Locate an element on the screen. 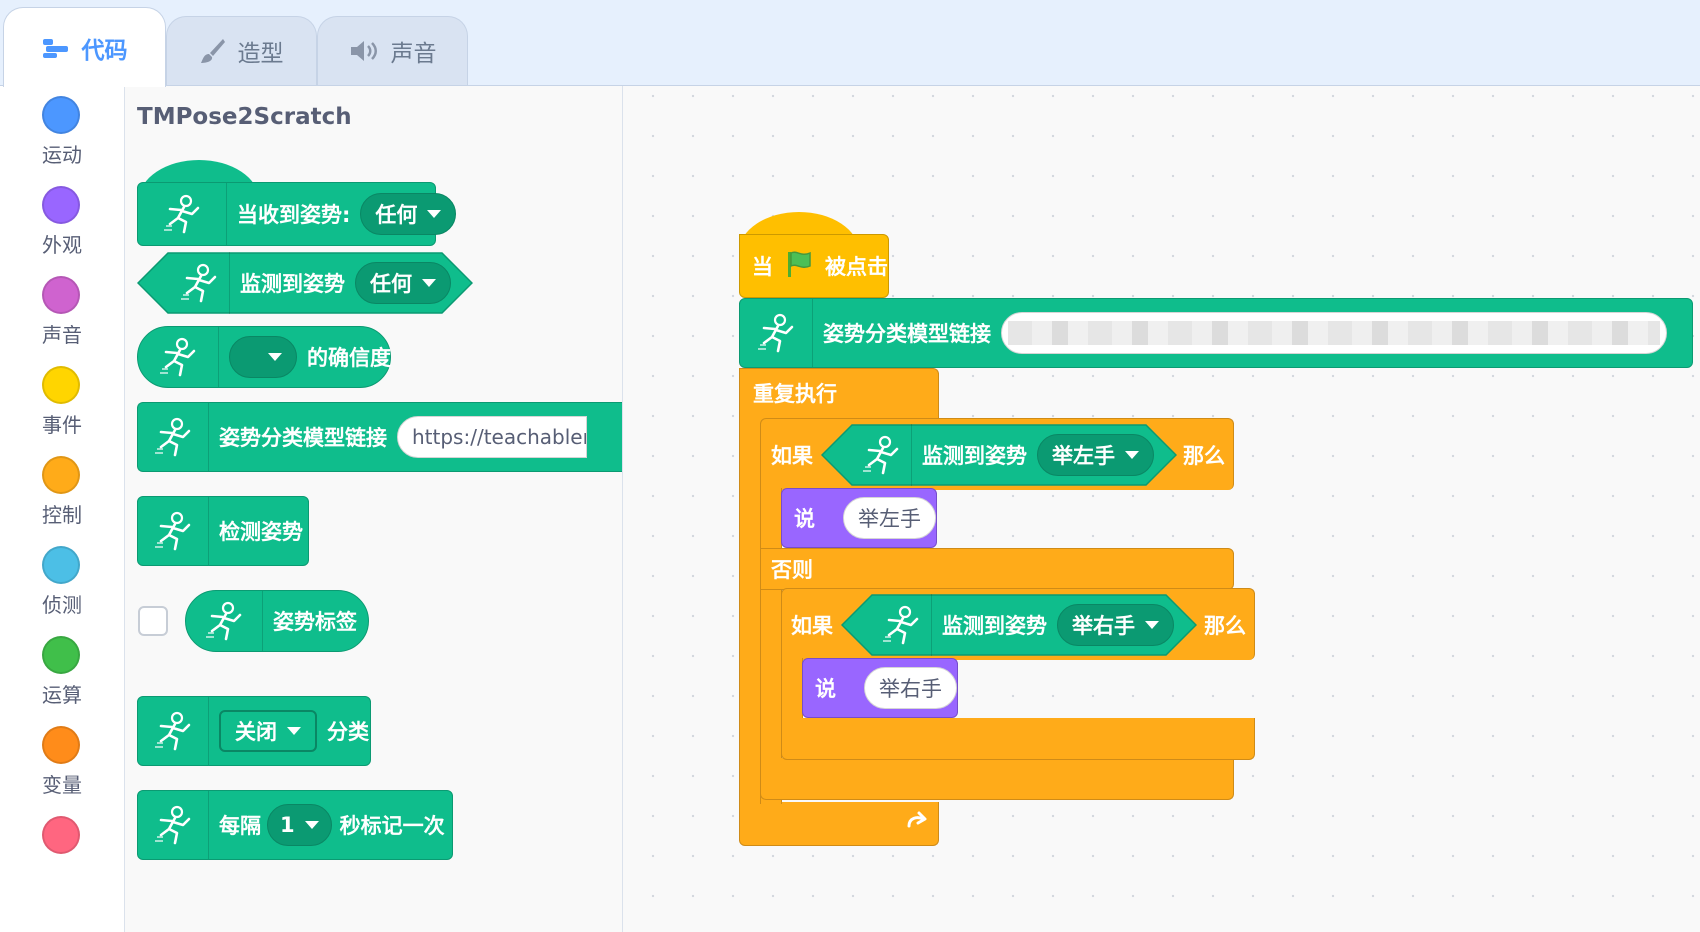  model-url-label: 姿势分类模型链接 is located at coordinates (303, 438).